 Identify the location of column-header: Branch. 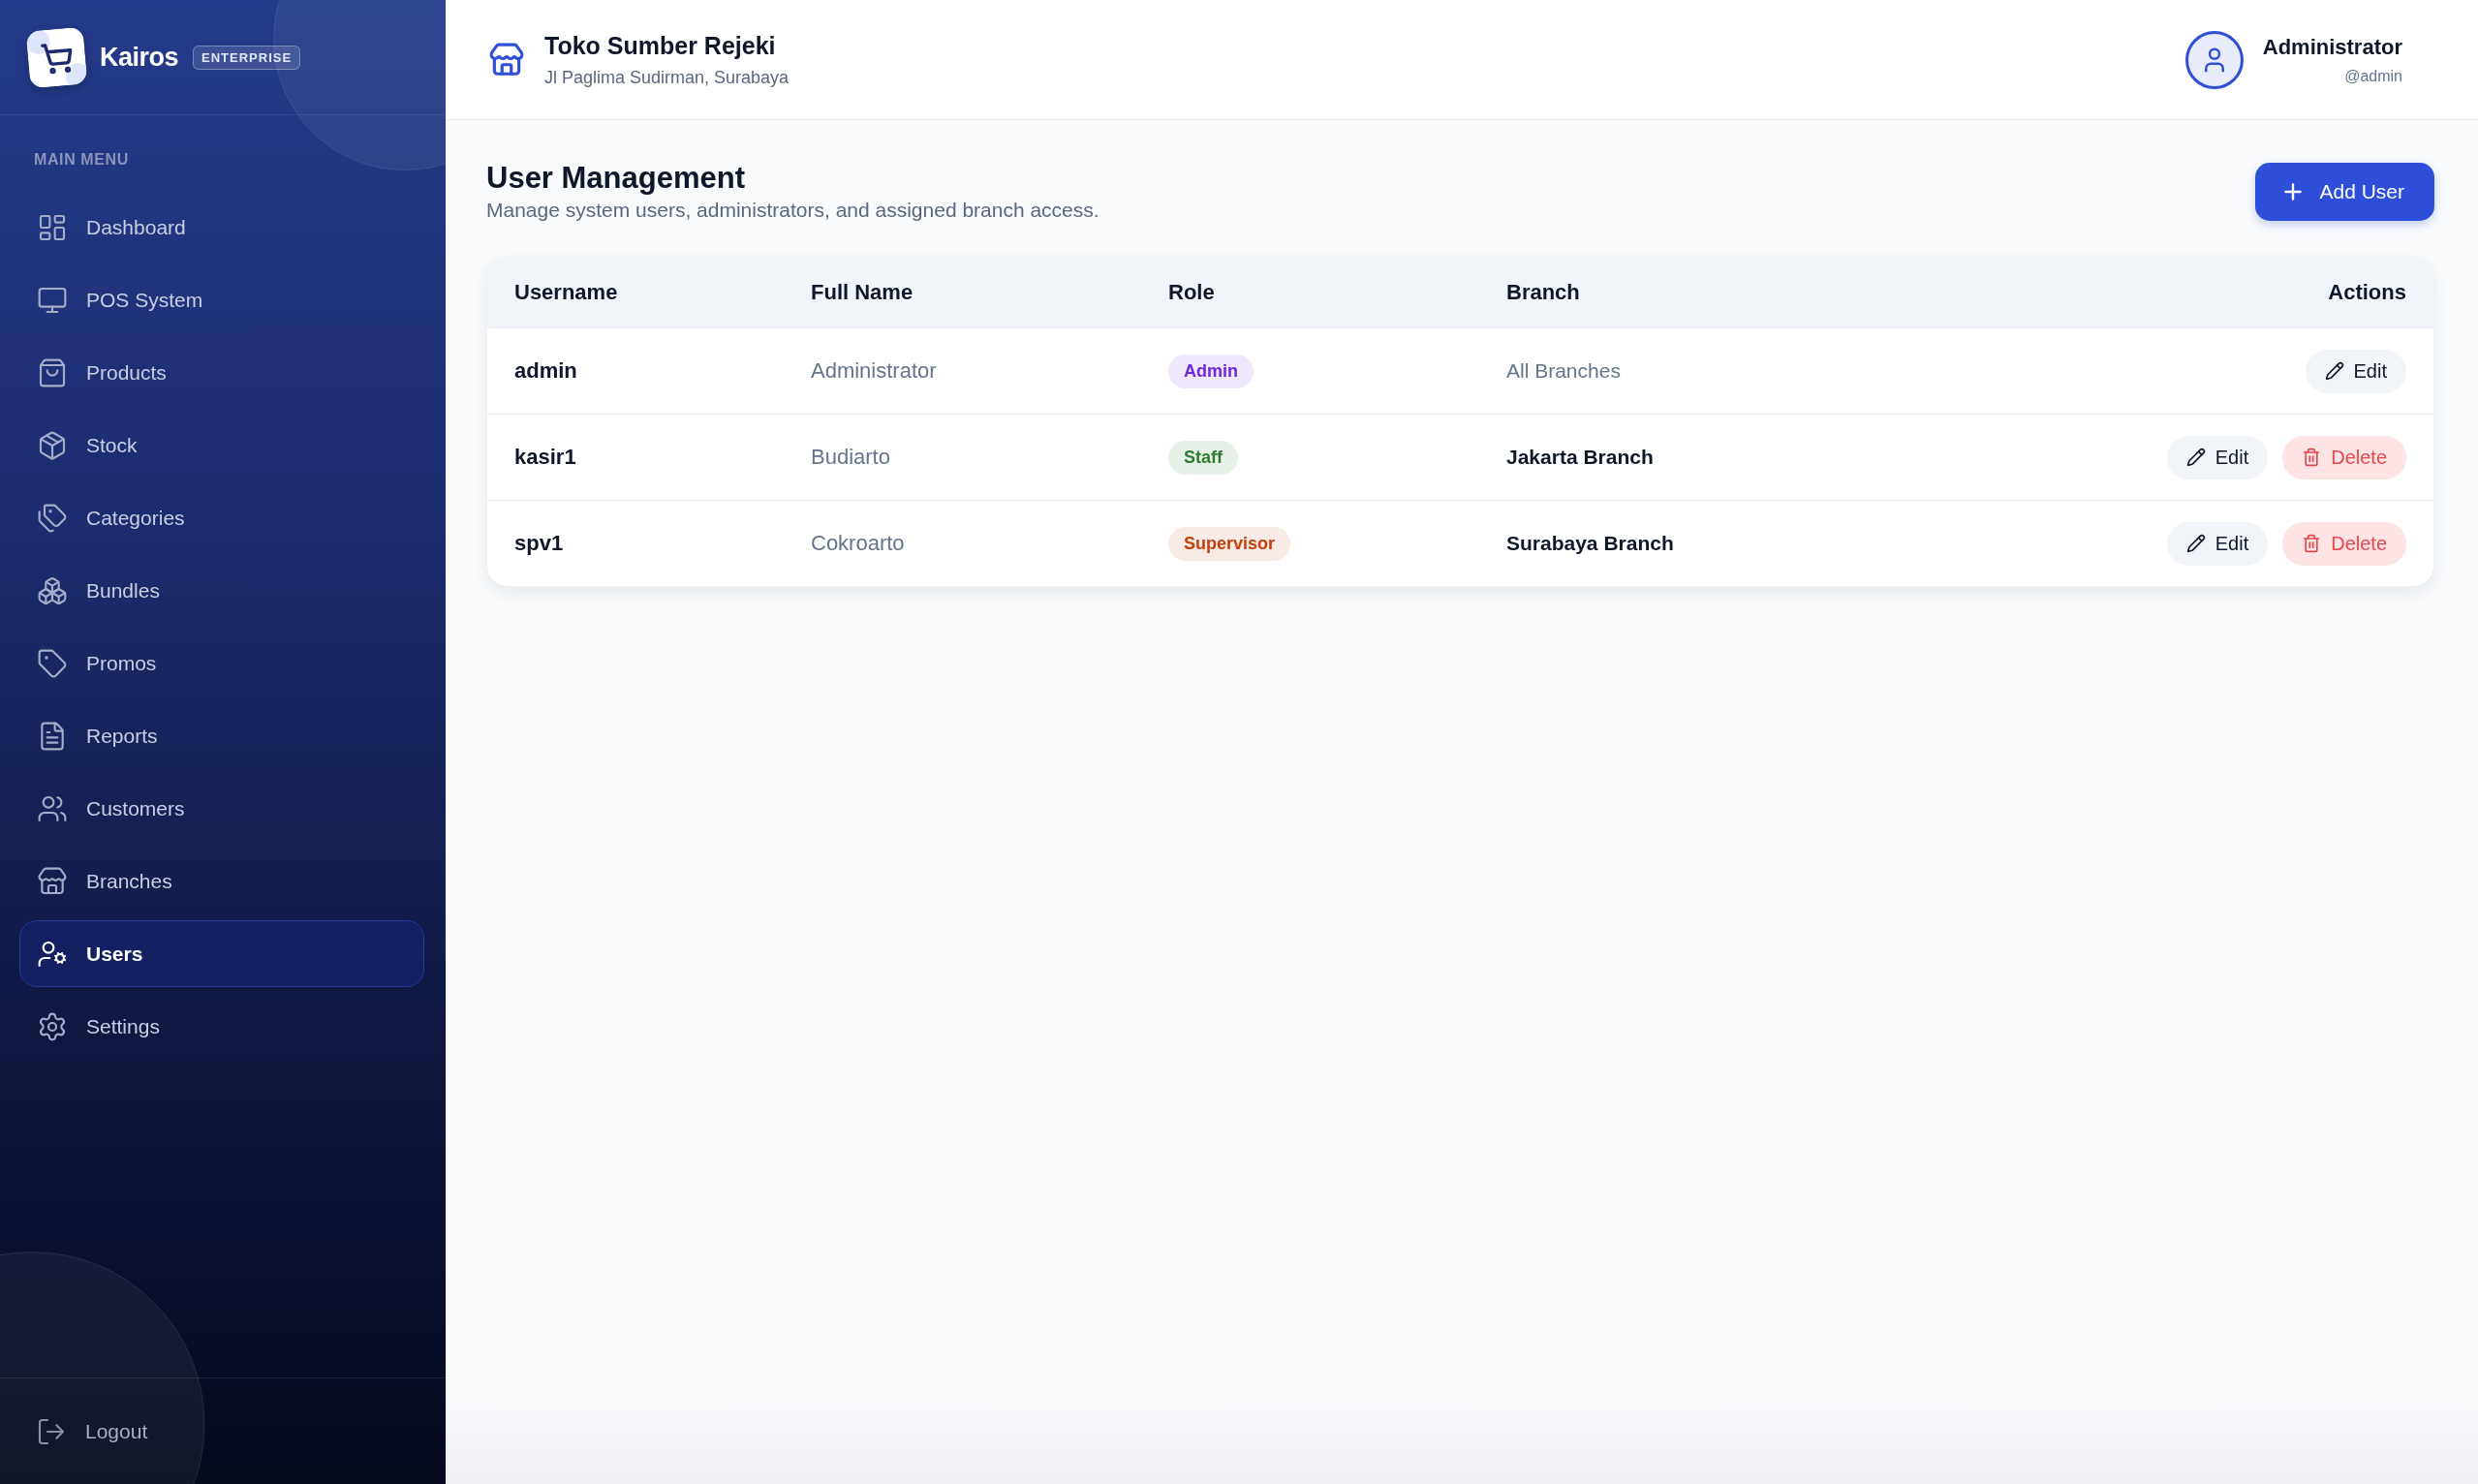
(1543, 292).